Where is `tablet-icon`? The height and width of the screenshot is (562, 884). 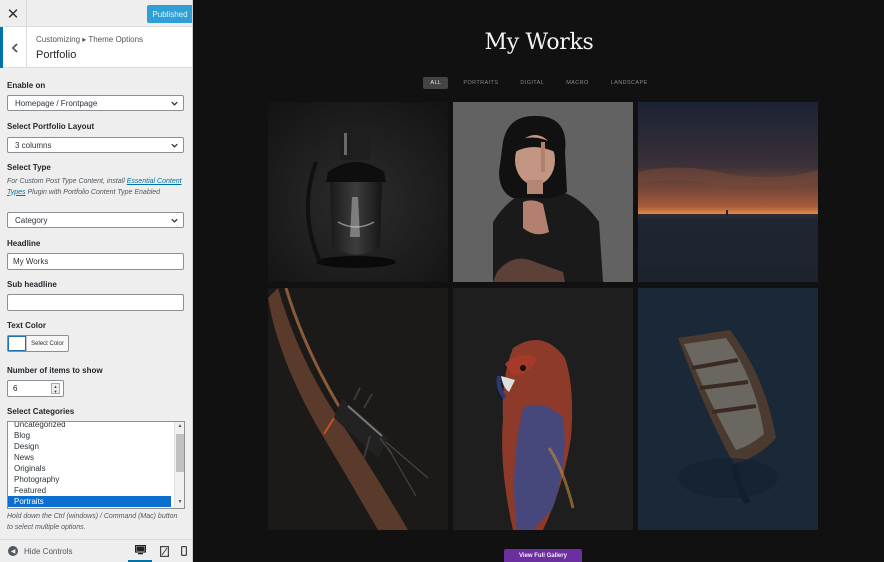
tablet-icon is located at coordinates (164, 551).